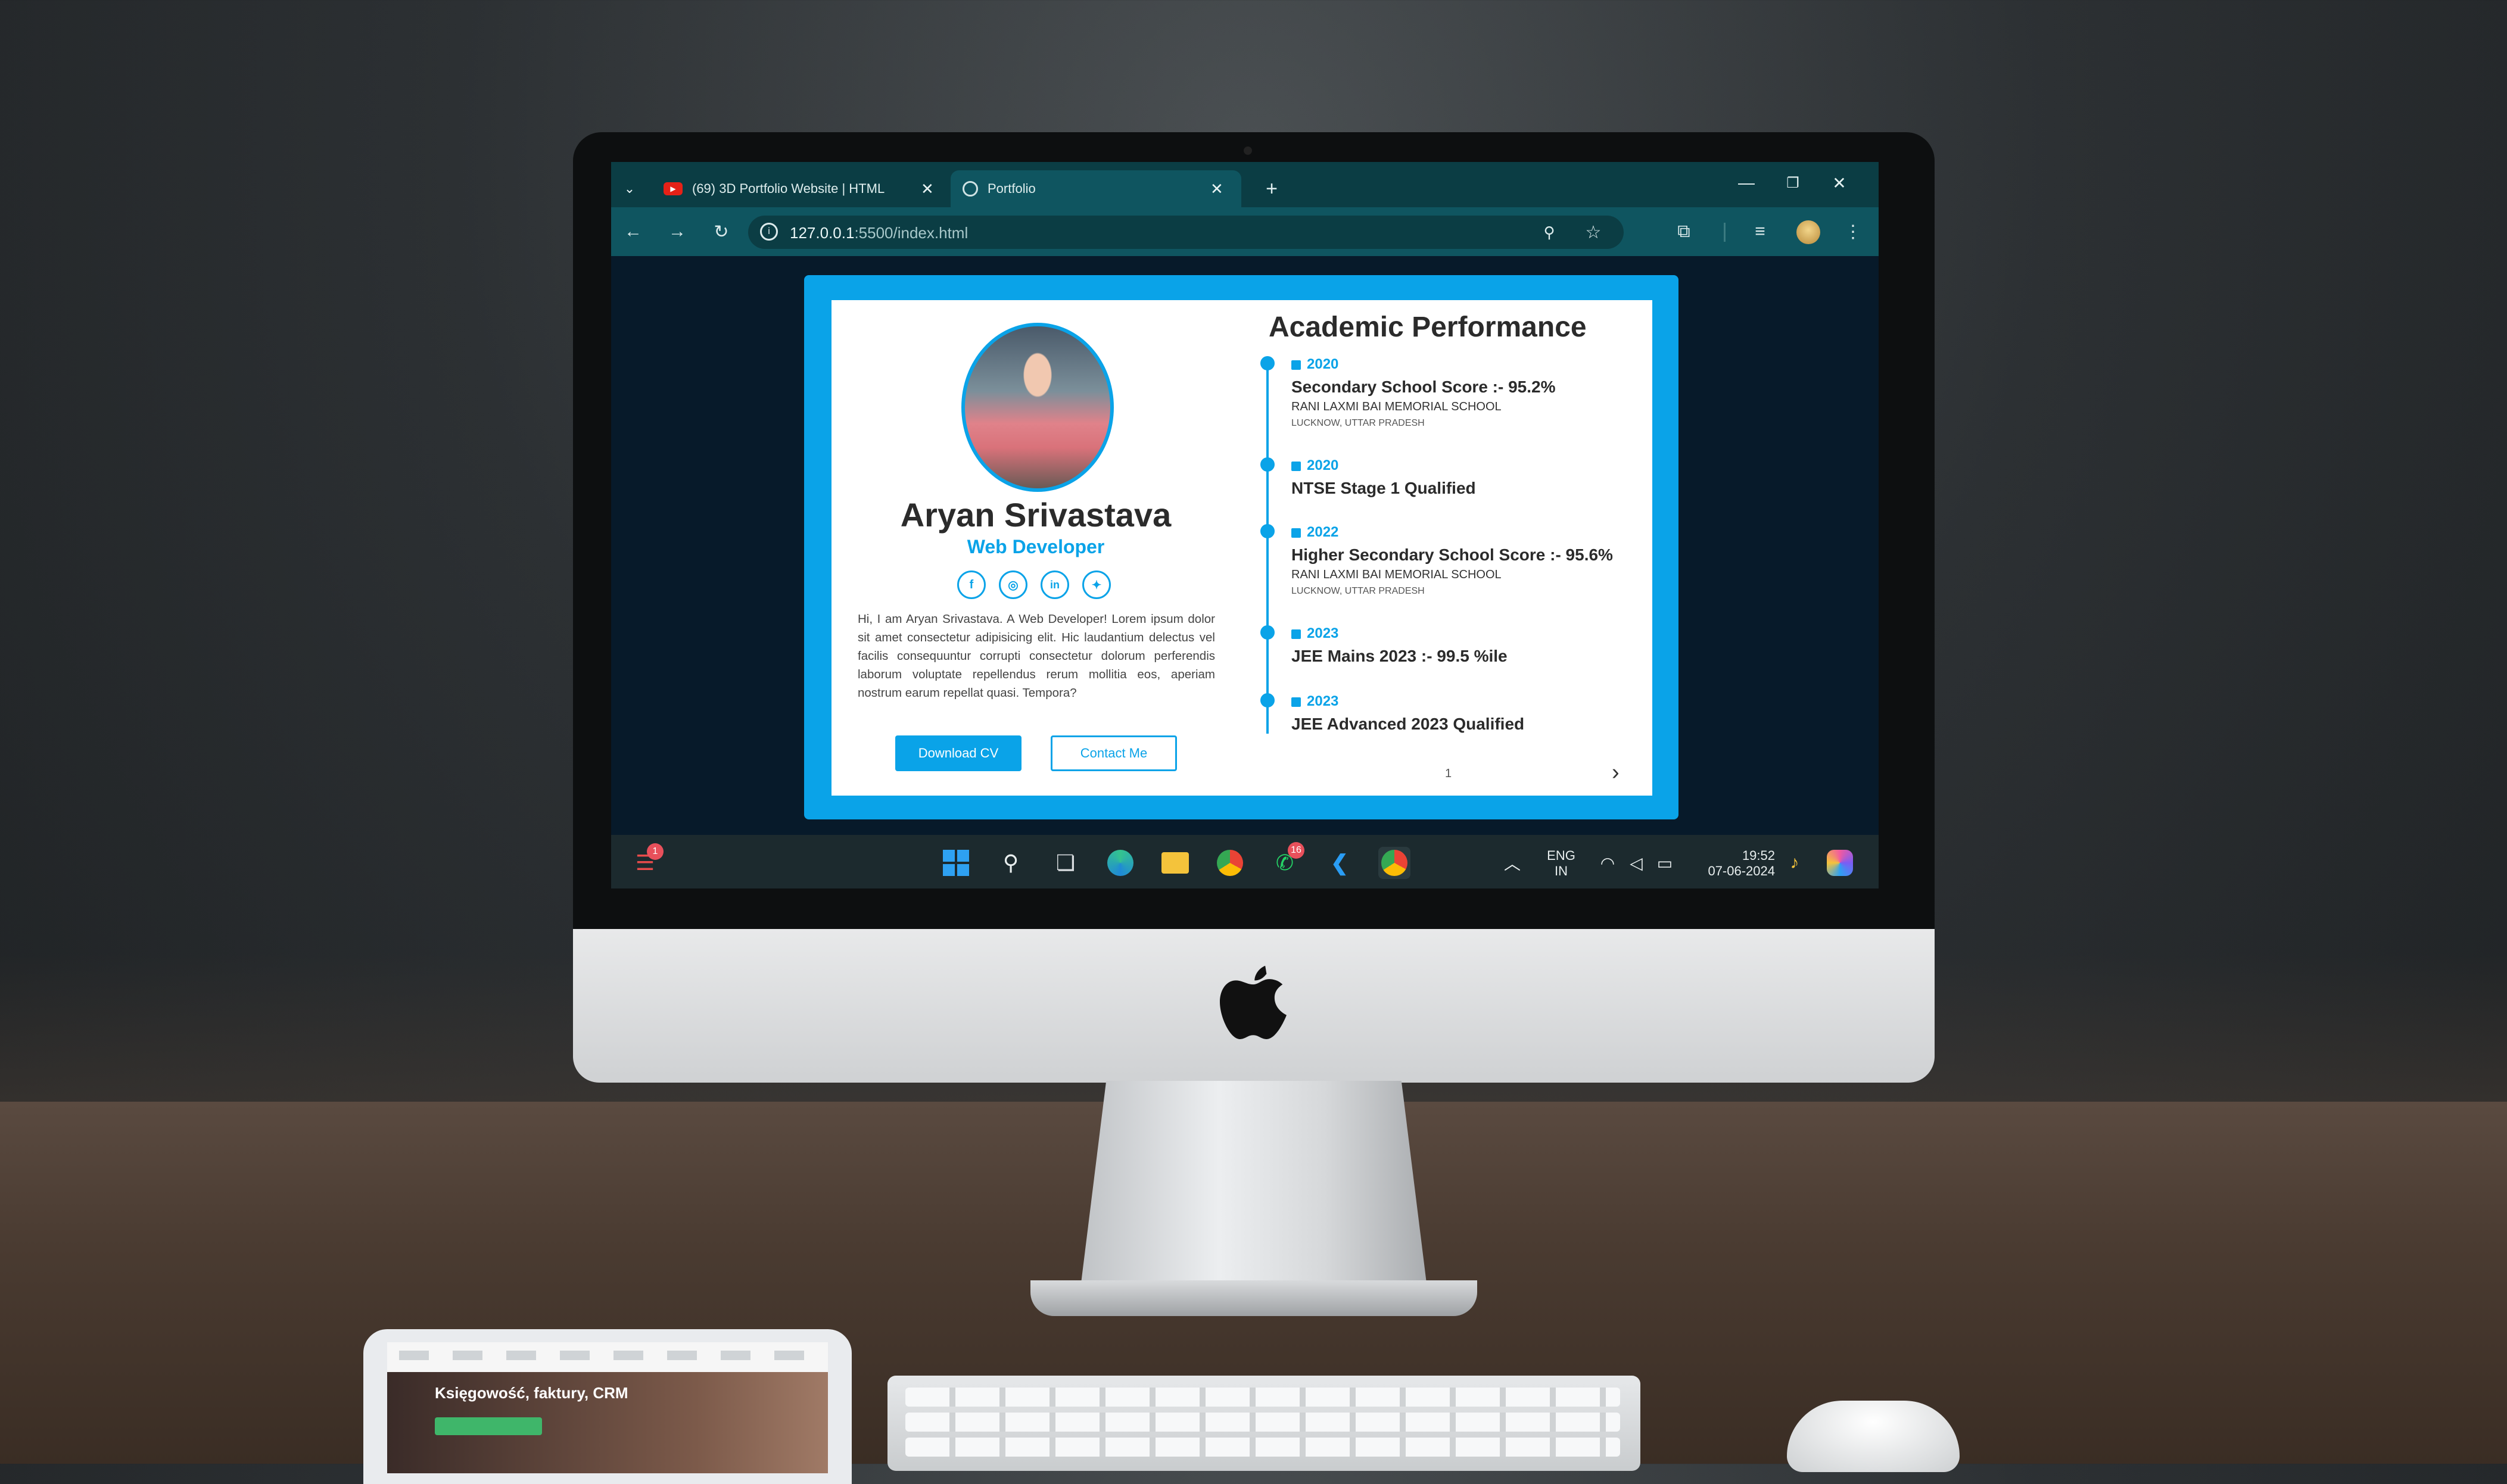  Describe the element at coordinates (1096, 188) in the screenshot. I see `tab-portfolio: Portfolio ✕` at that location.